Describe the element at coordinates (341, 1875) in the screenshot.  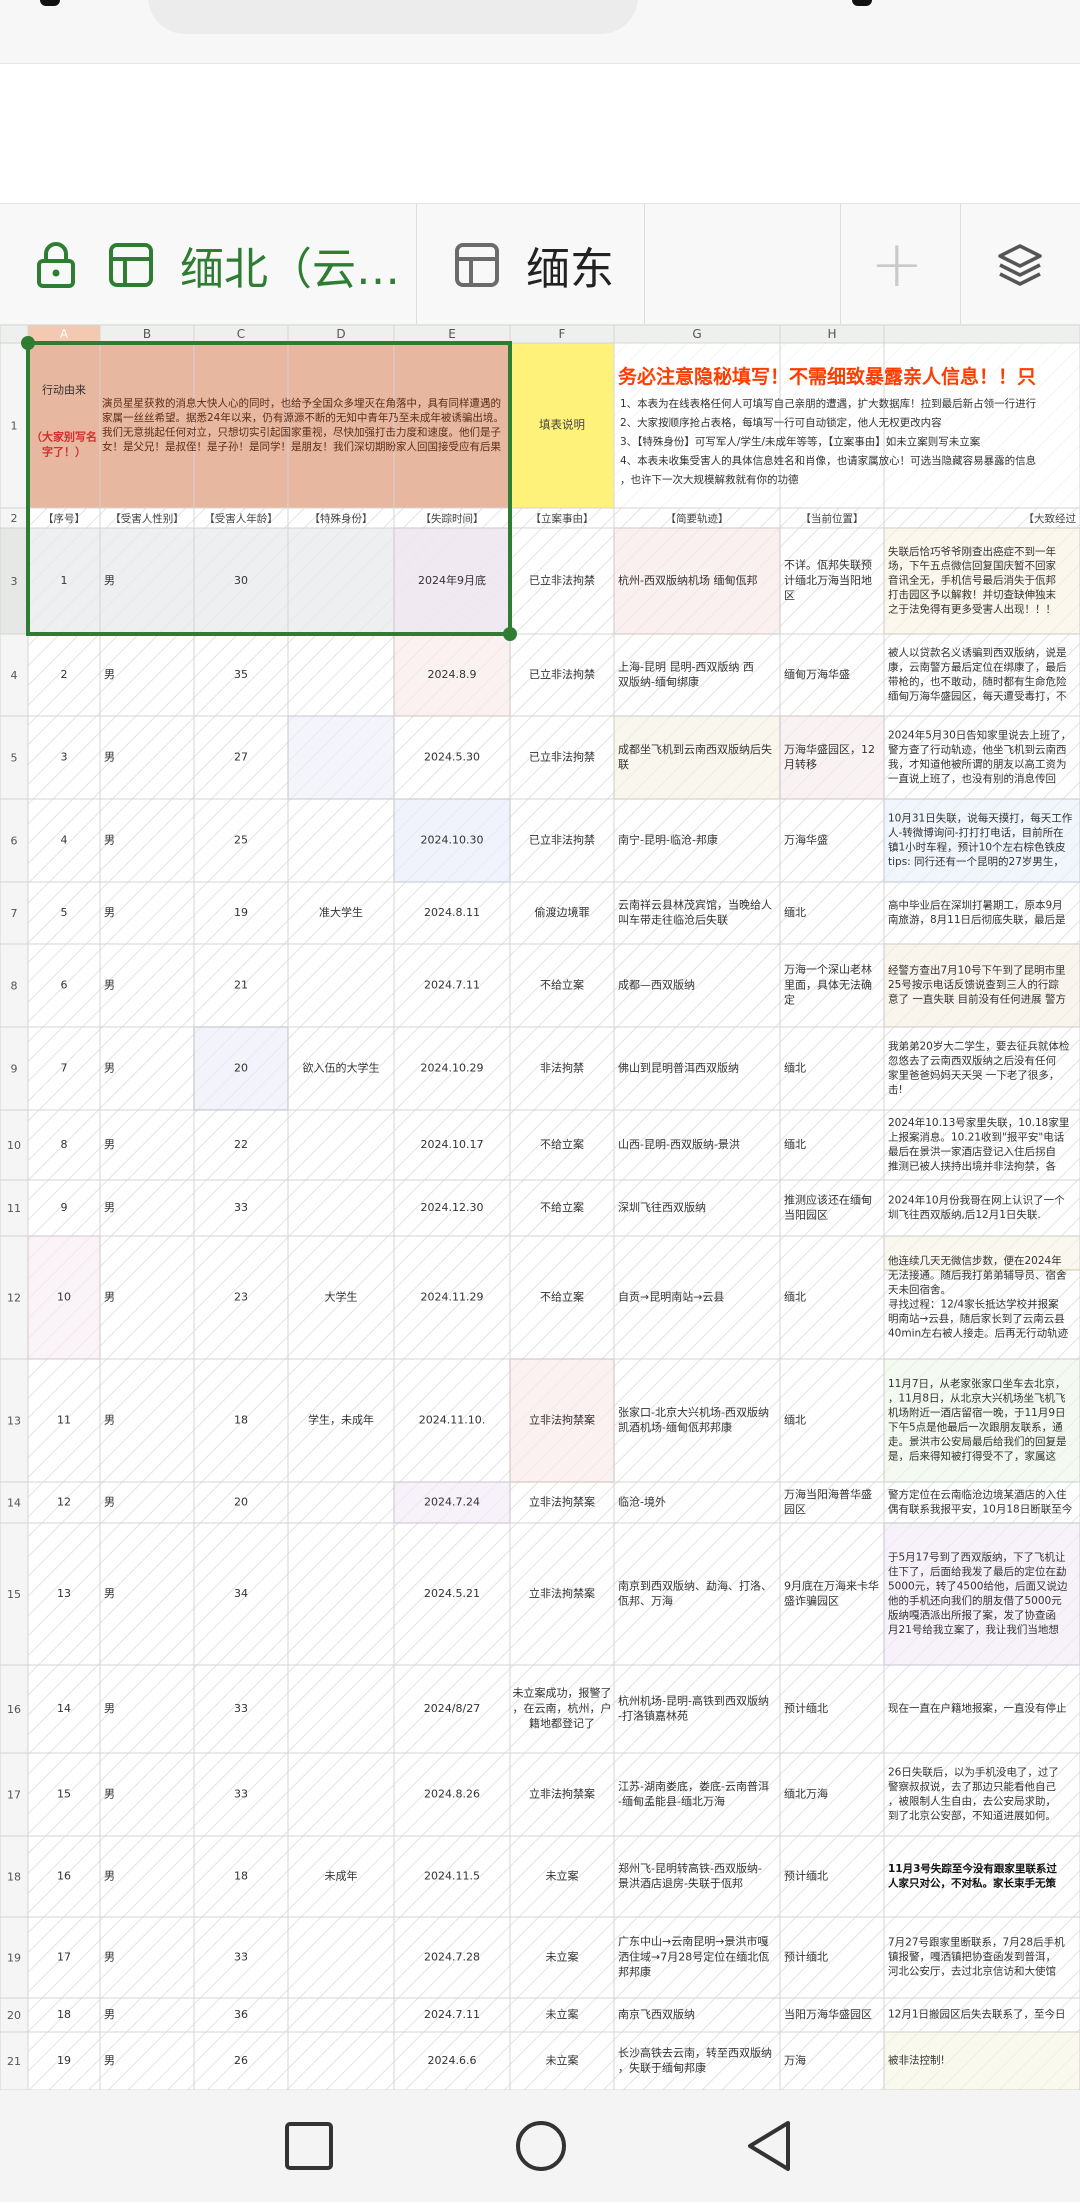
I see `cell-identity: 未成年` at that location.